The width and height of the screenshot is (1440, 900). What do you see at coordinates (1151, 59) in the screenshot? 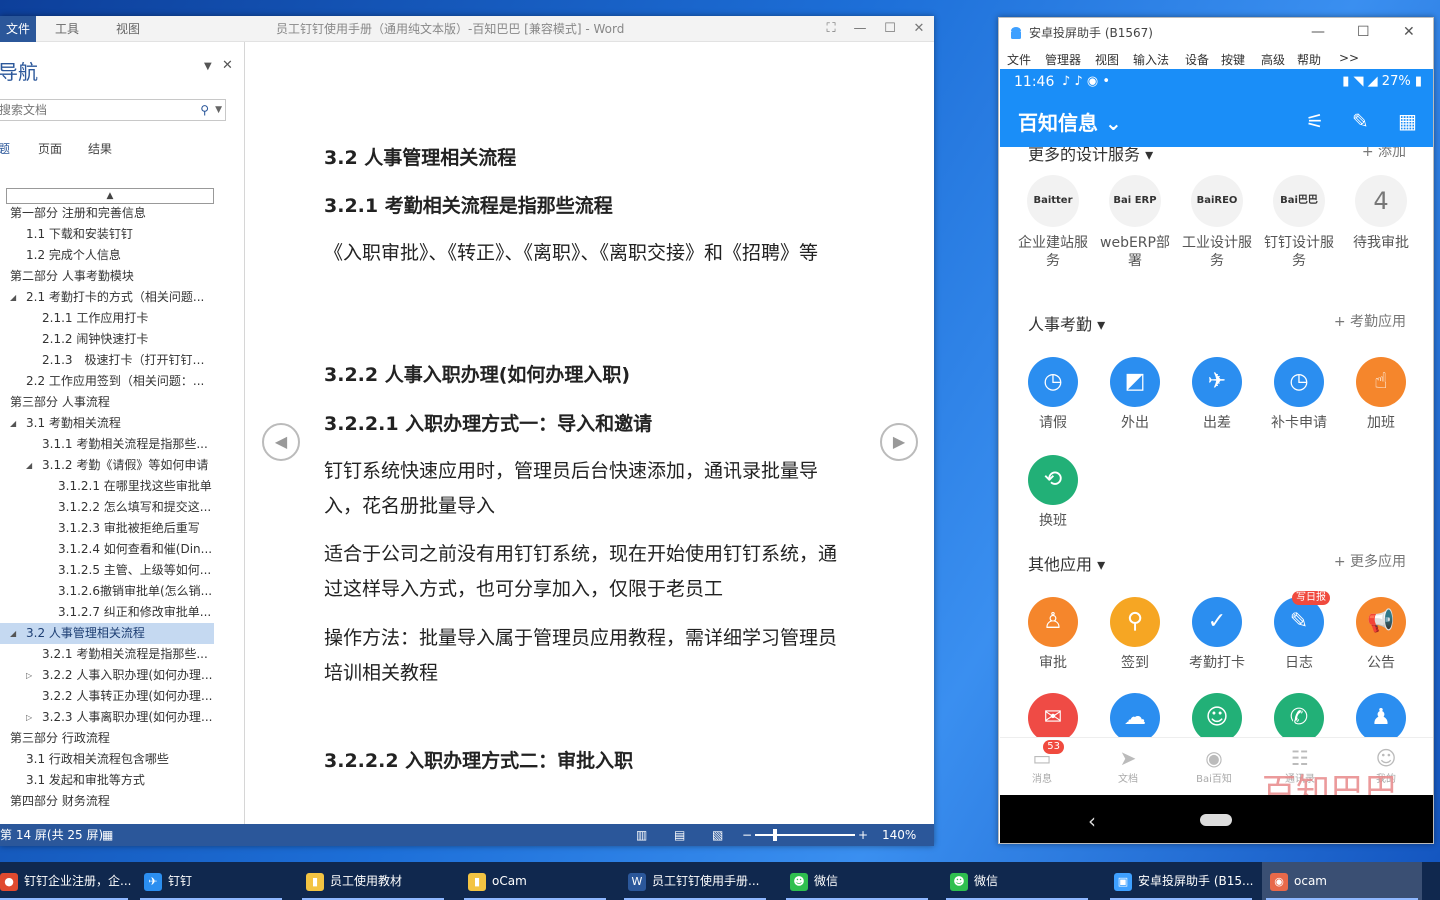
I see `android-menu-item: 输入法` at bounding box center [1151, 59].